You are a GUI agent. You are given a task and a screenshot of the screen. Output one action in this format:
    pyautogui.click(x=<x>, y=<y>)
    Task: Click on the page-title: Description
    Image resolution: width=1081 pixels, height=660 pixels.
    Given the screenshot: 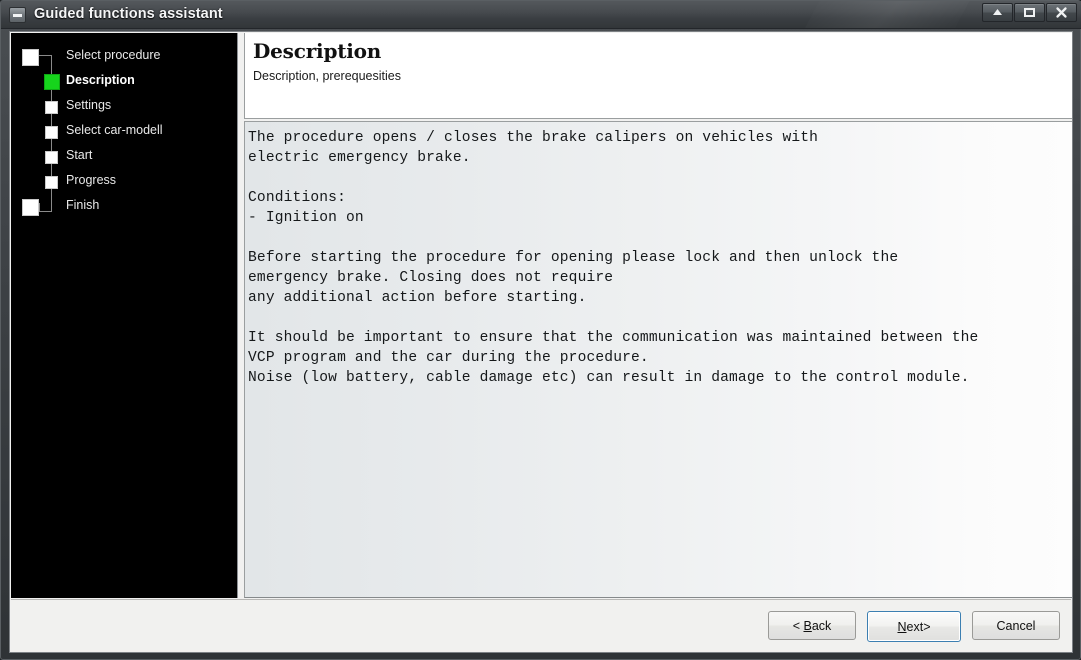 What is the action you would take?
    pyautogui.click(x=317, y=51)
    